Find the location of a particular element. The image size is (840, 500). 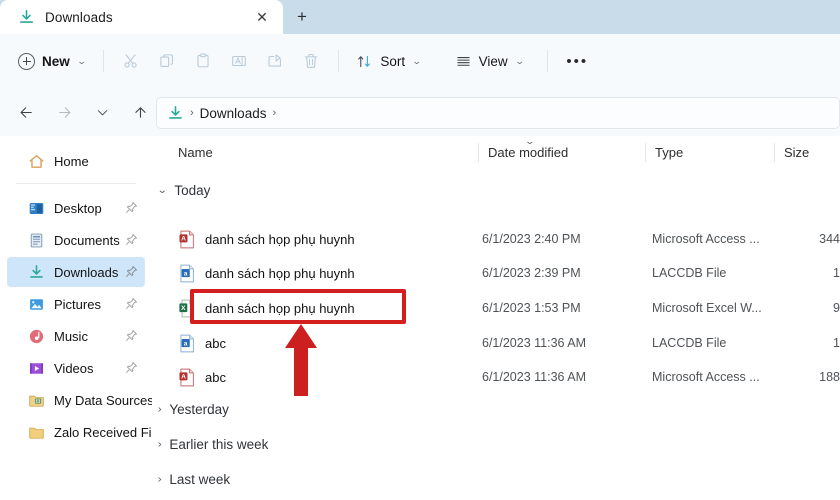

delete-button is located at coordinates (311, 61).